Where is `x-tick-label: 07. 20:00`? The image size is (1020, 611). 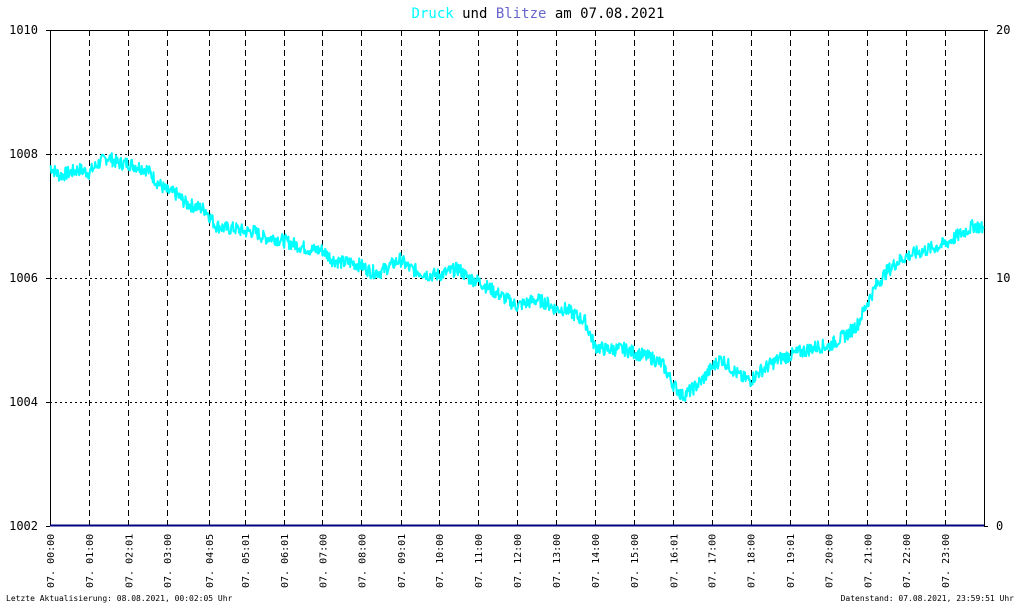
x-tick-label: 07. 20:00 is located at coordinates (829, 561).